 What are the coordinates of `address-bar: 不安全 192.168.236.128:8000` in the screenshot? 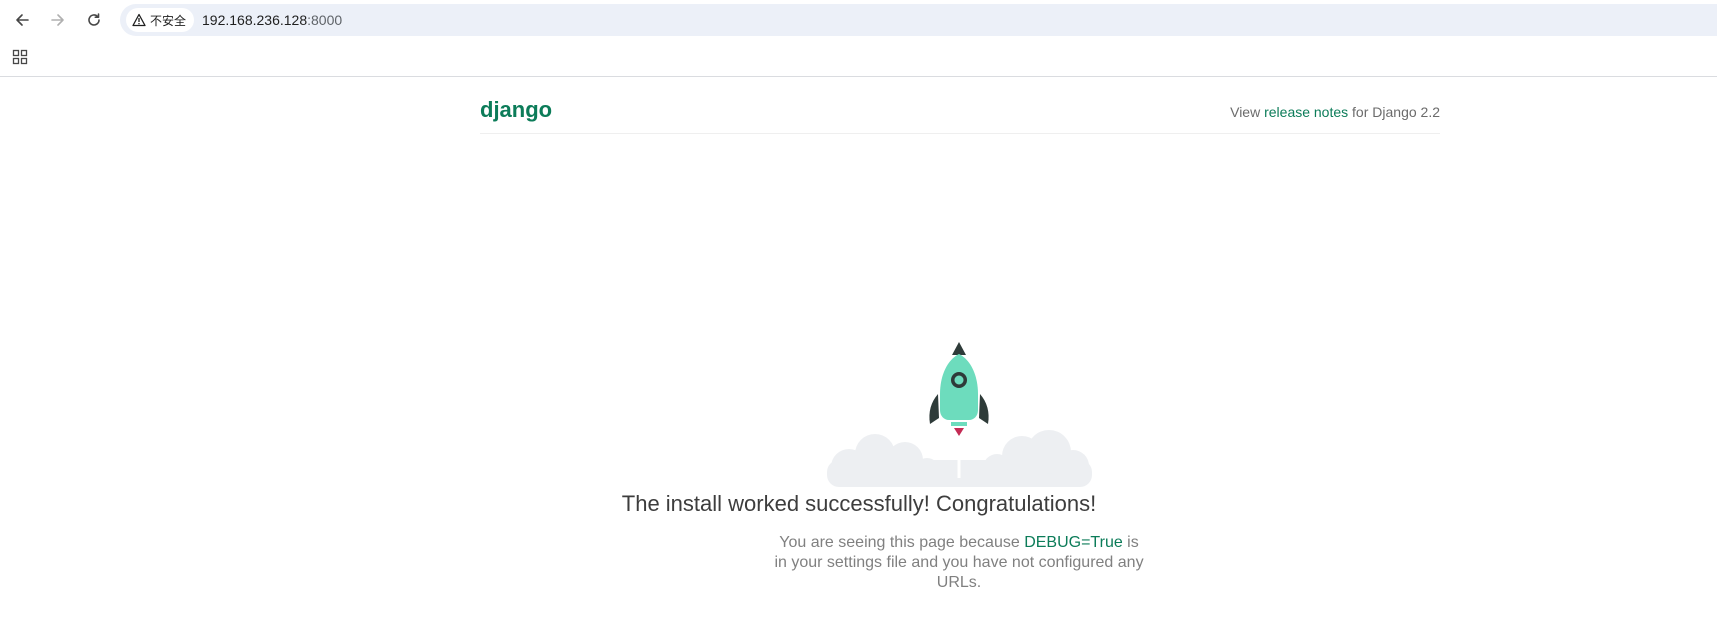 It's located at (918, 20).